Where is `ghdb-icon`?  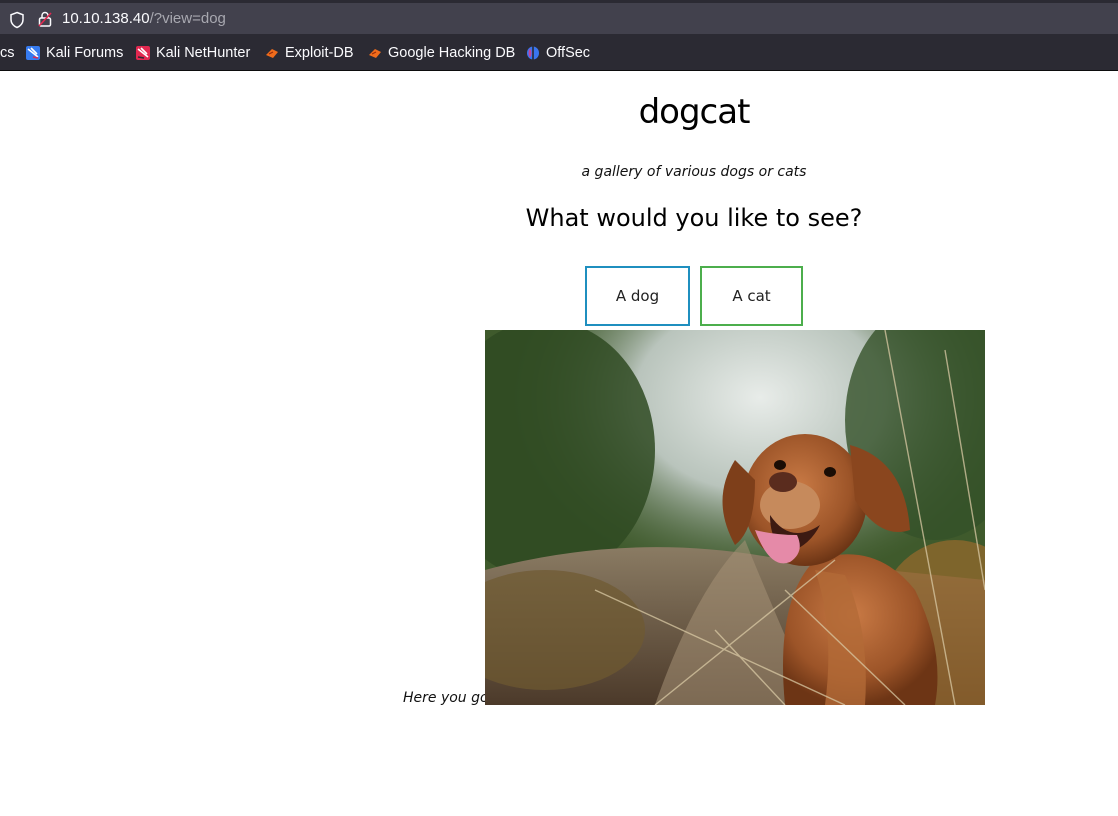 ghdb-icon is located at coordinates (375, 53).